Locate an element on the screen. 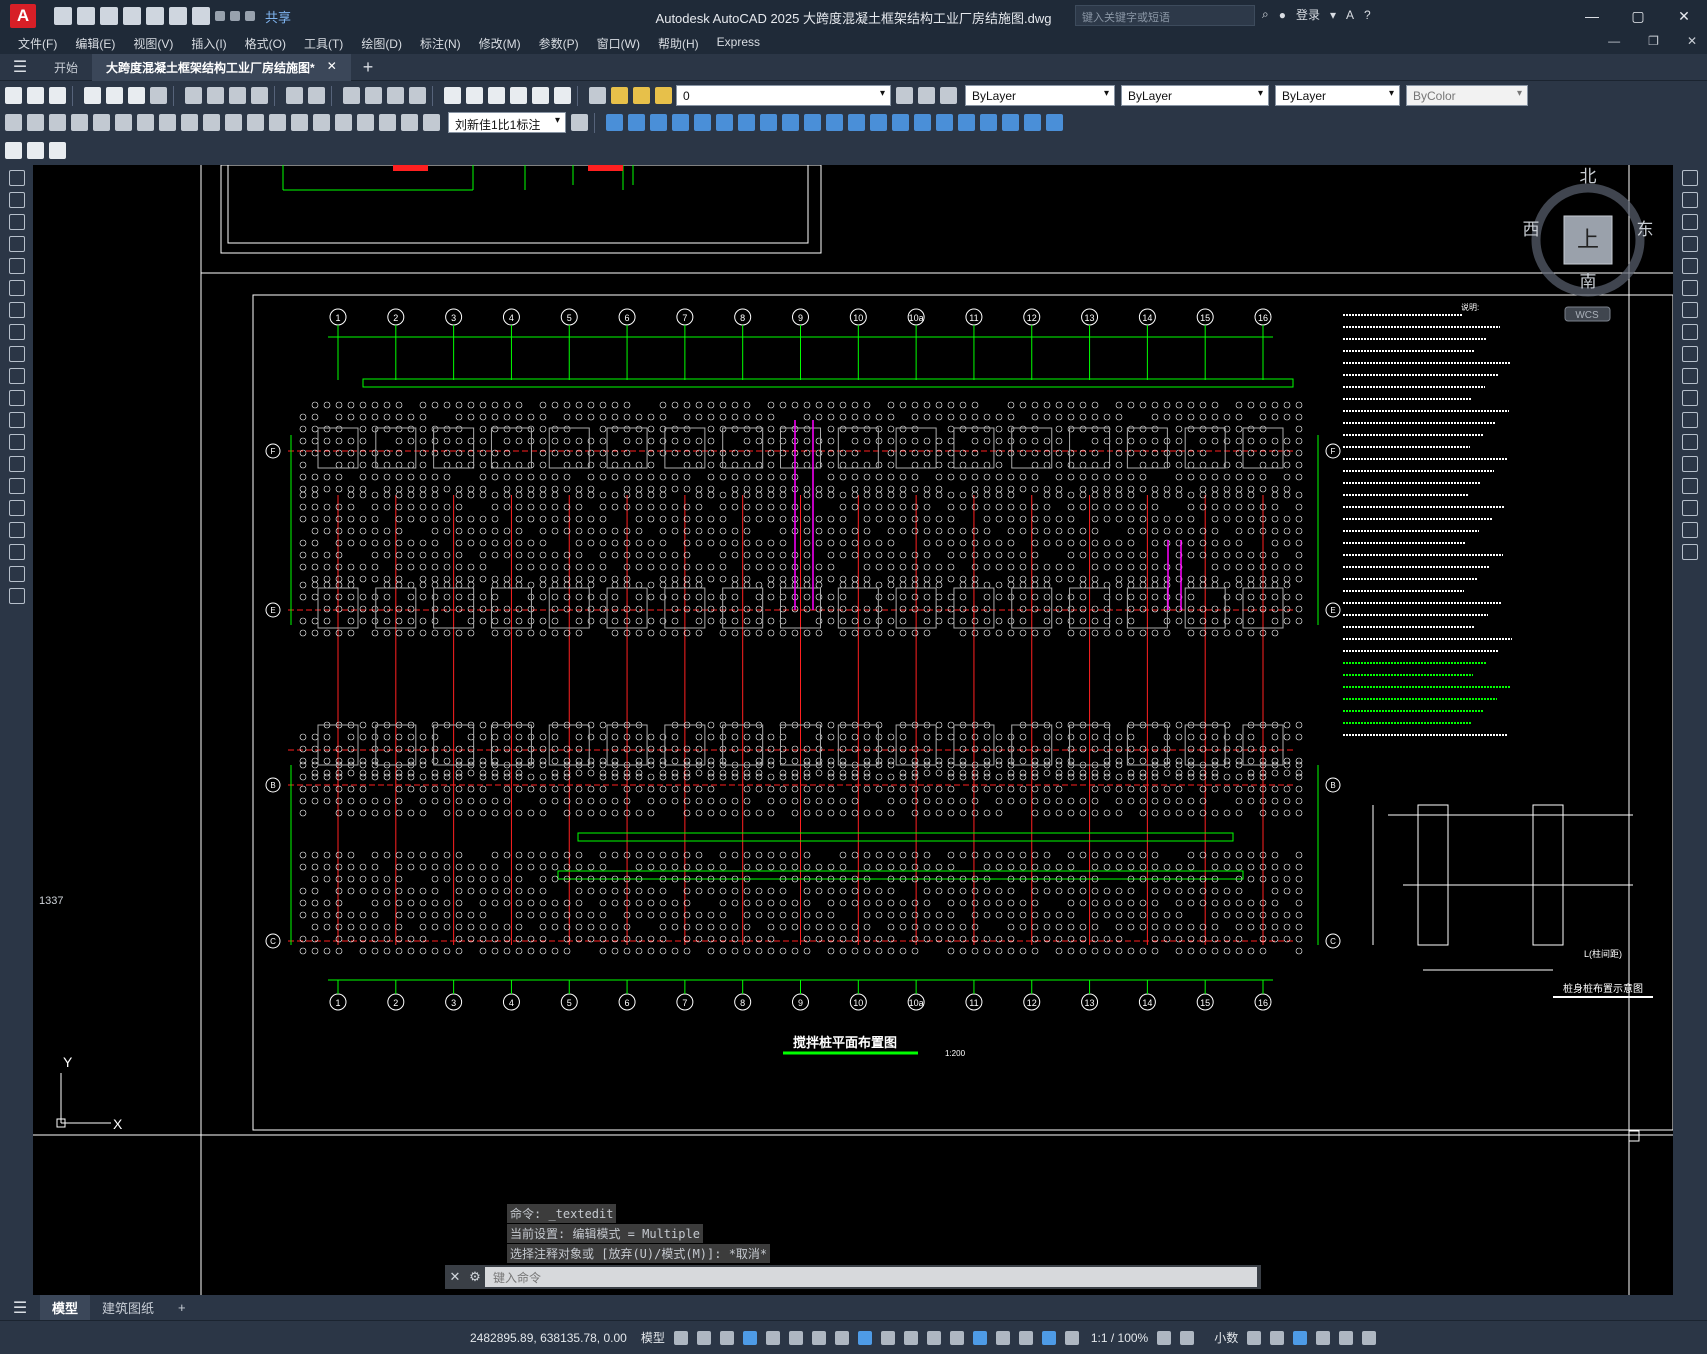  layer-previous-icon is located at coordinates (926, 95).